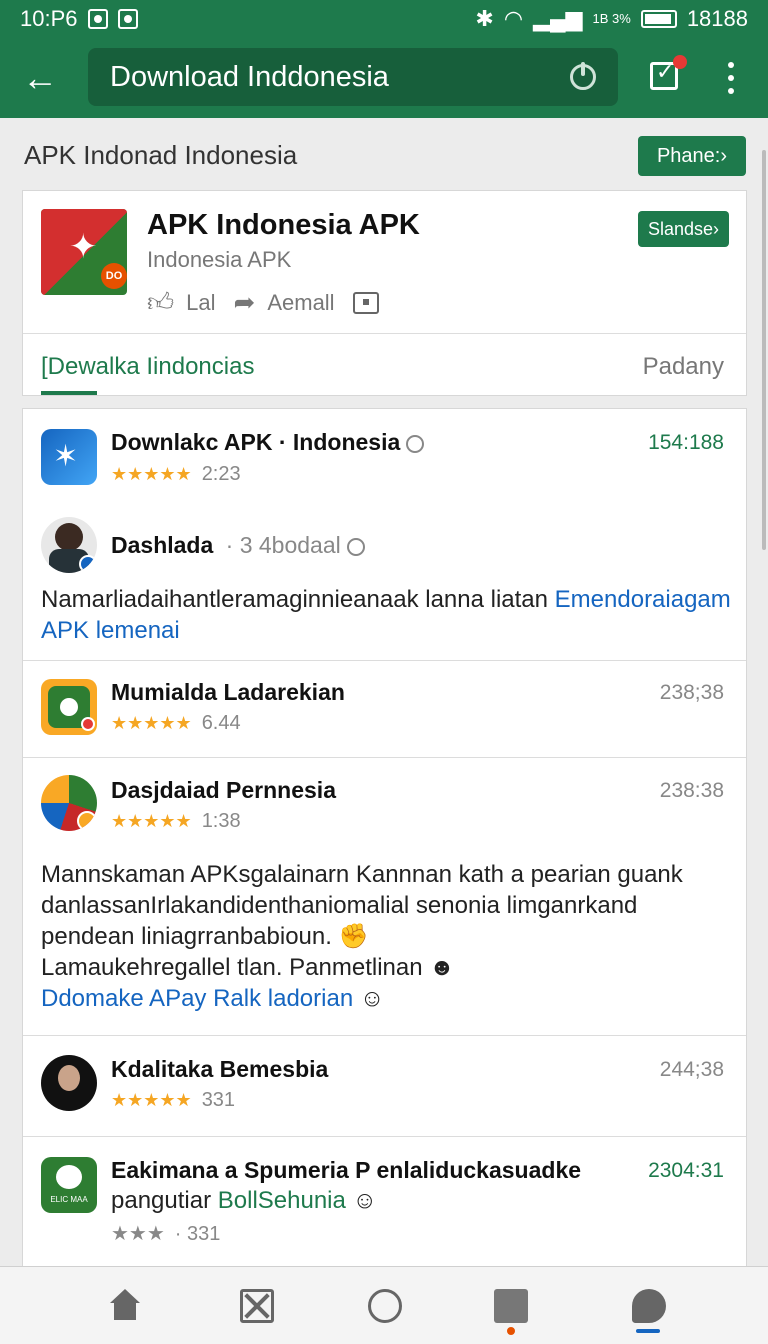 Image resolution: width=768 pixels, height=1344 pixels. Describe the element at coordinates (484, 18) in the screenshot. I see `bluetooth-icon: ✱` at that location.